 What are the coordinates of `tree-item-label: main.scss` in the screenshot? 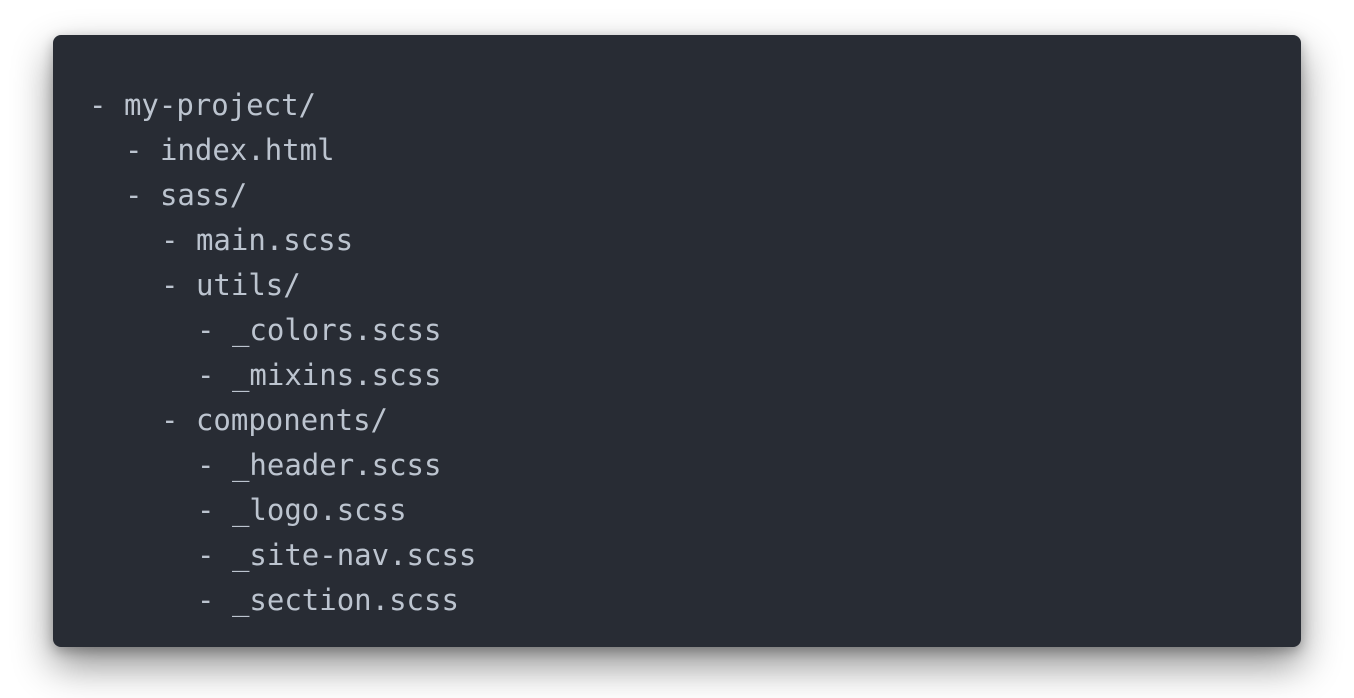 It's located at (274, 240).